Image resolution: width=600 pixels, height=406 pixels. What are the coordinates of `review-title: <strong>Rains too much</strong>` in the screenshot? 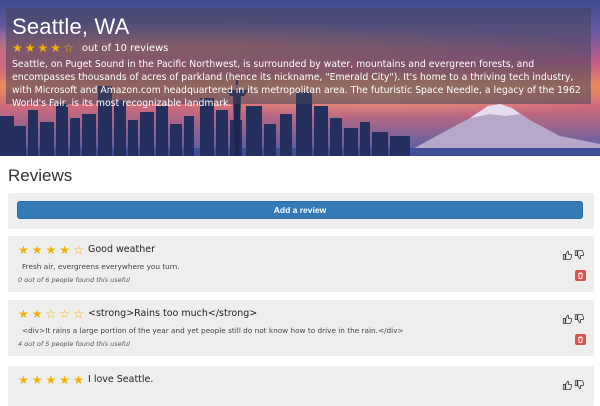 It's located at (173, 313).